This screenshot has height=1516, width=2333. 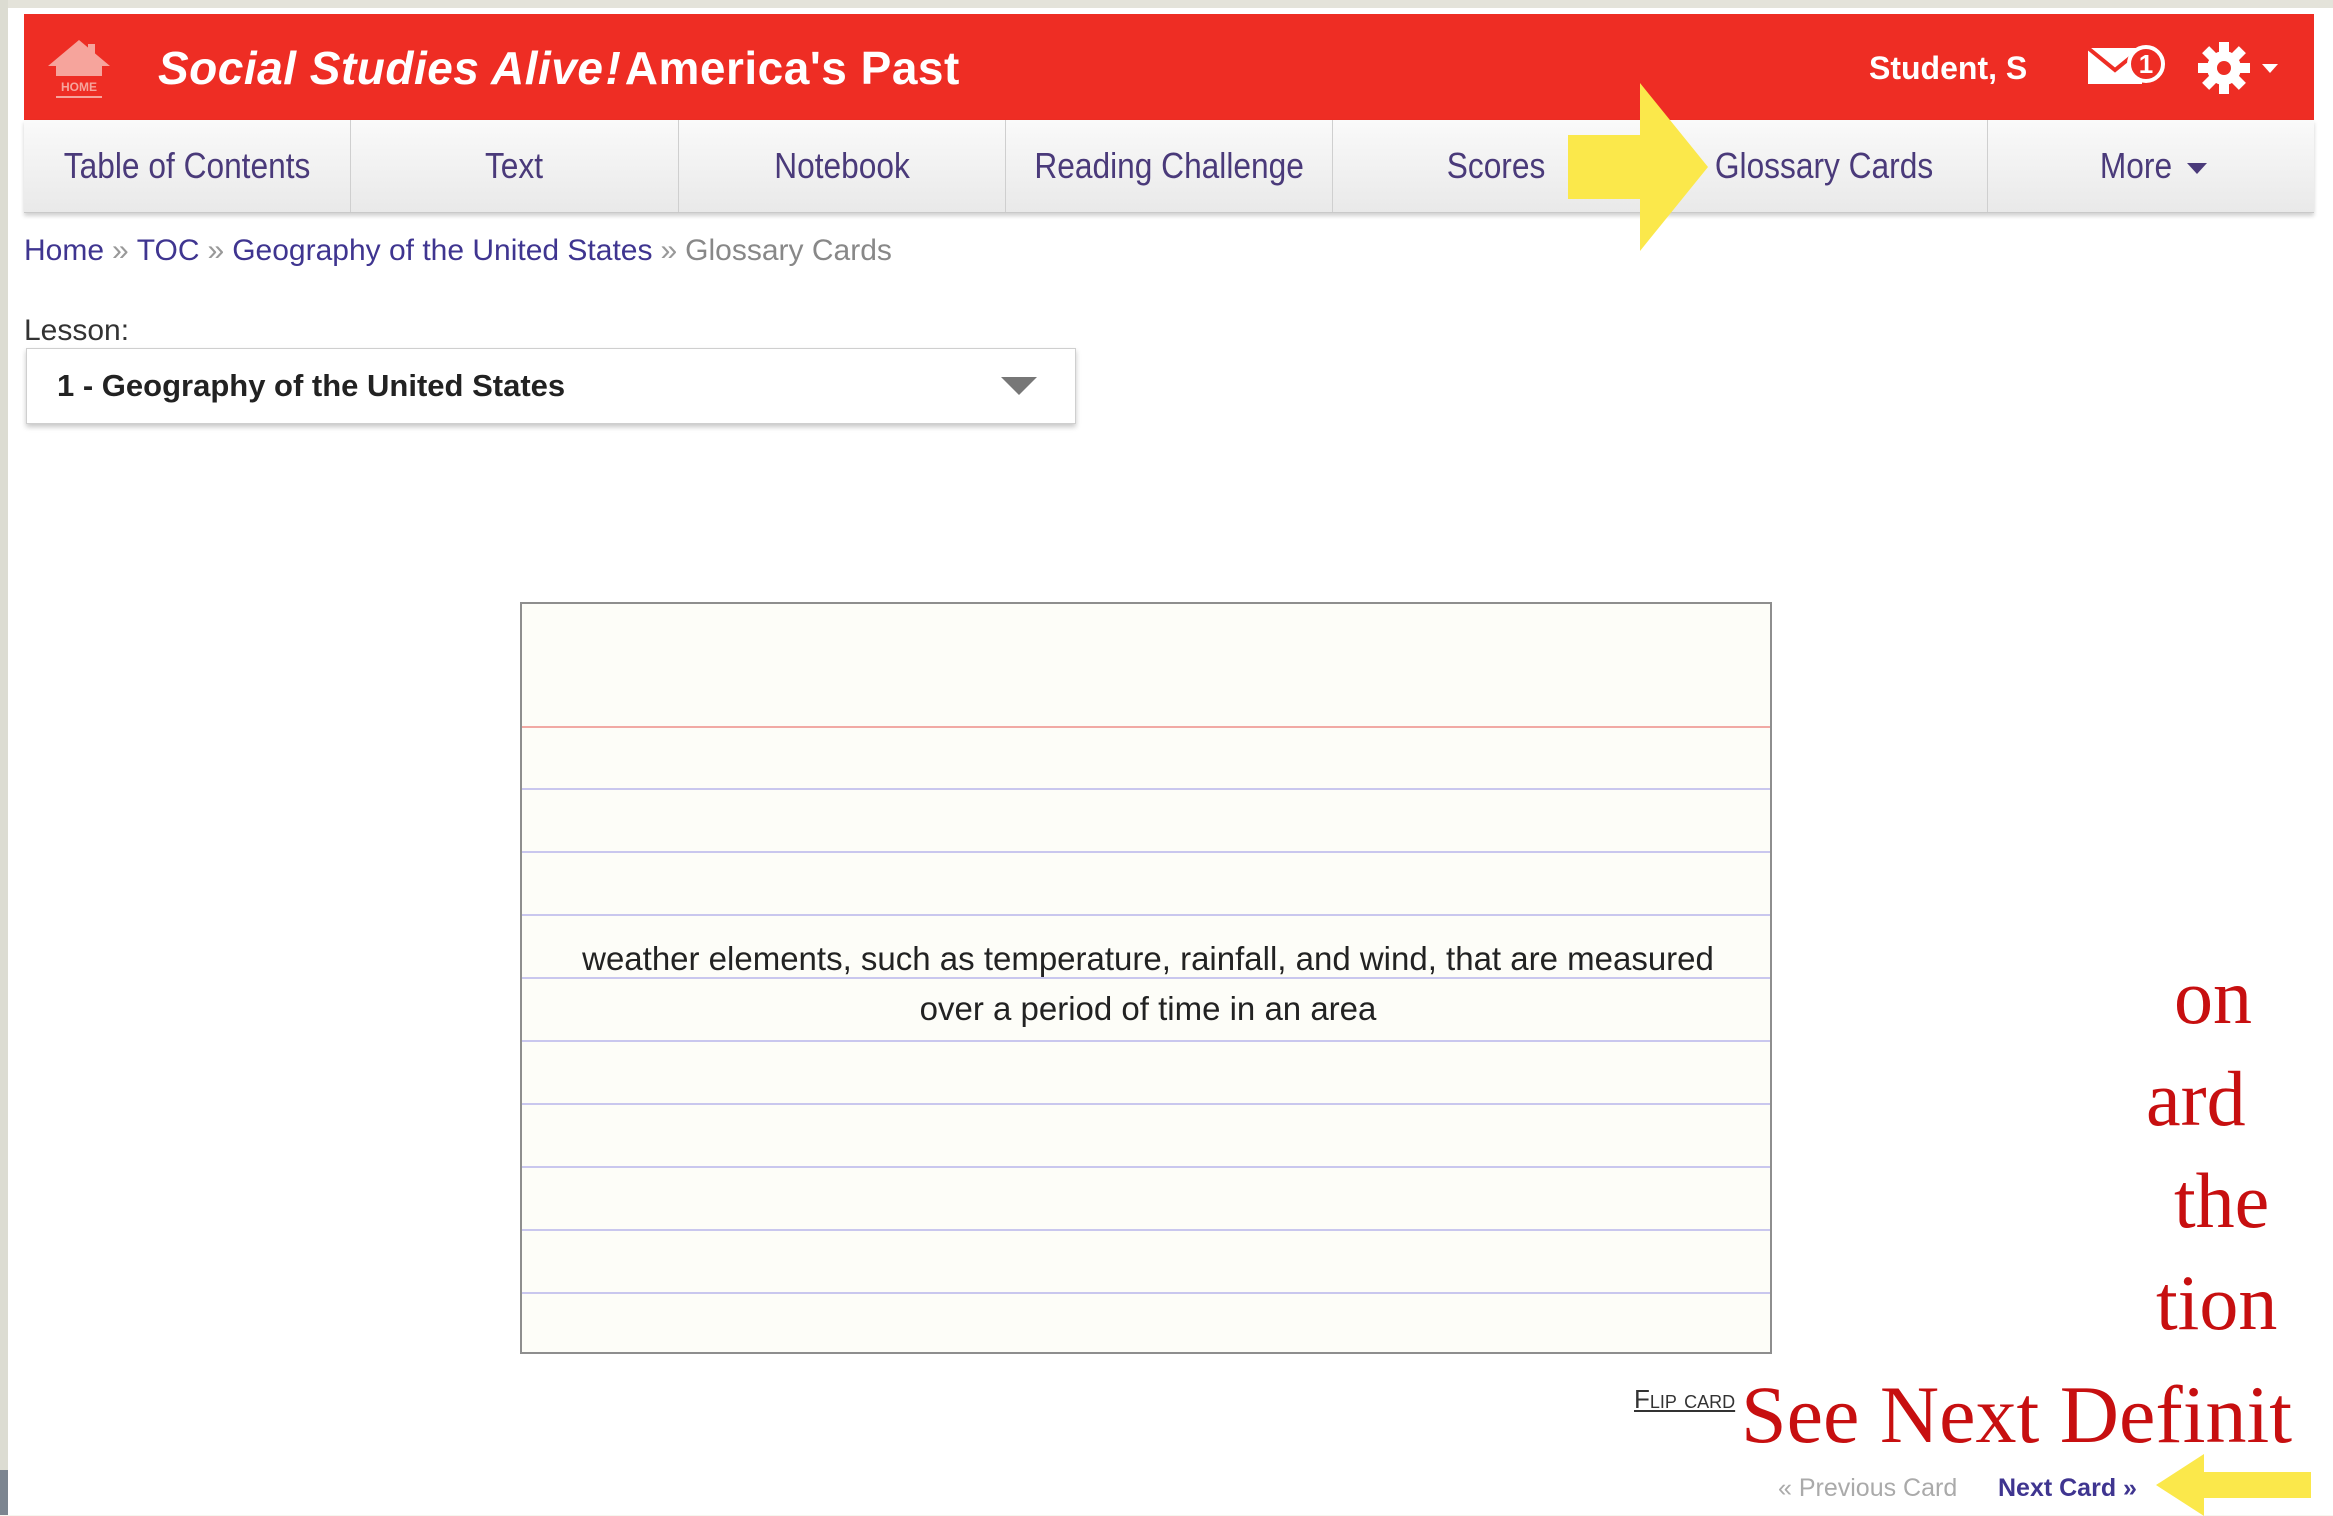 What do you see at coordinates (1684, 1399) in the screenshot?
I see `flip-card-link: Flip card` at bounding box center [1684, 1399].